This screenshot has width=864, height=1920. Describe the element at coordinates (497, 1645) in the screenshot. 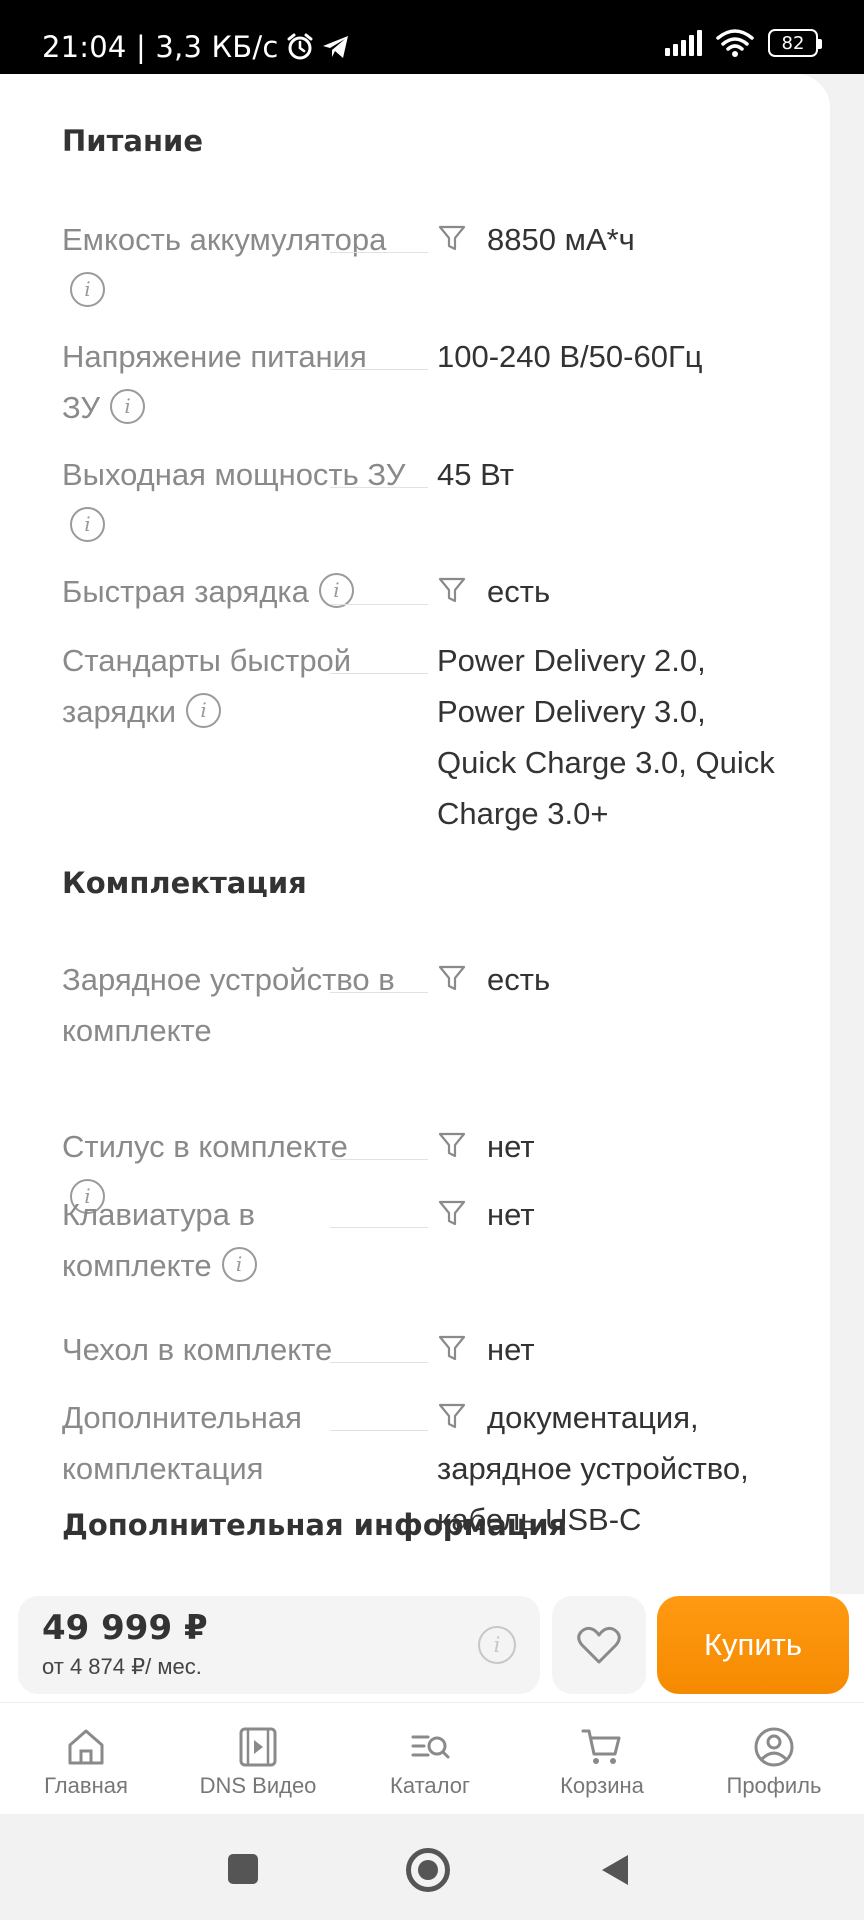

I see `price-info-icon: i` at that location.